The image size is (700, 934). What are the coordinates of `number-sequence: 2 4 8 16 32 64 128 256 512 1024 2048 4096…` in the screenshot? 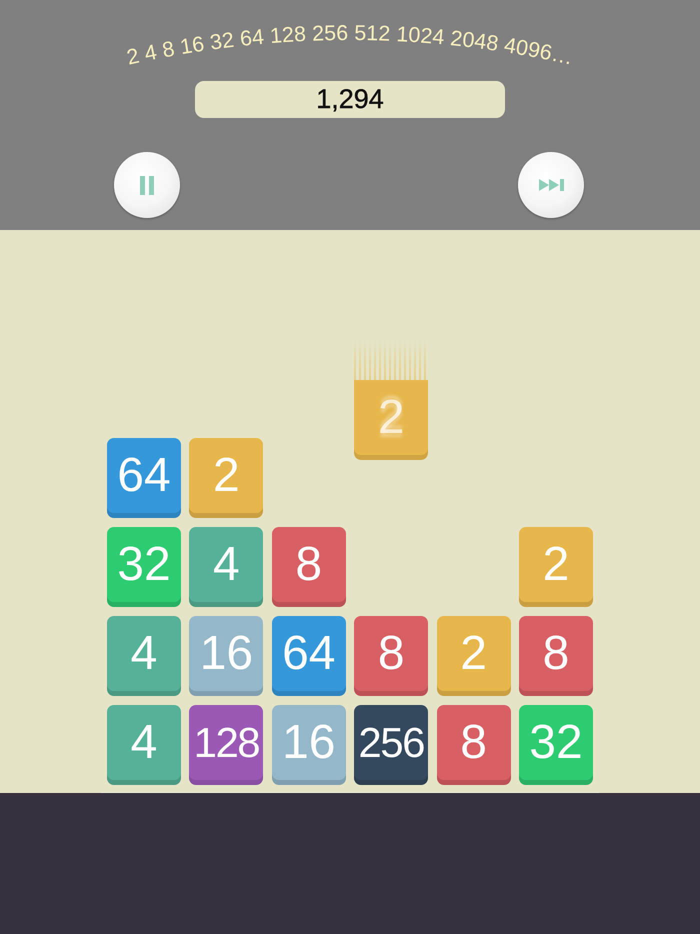 It's located at (350, 45).